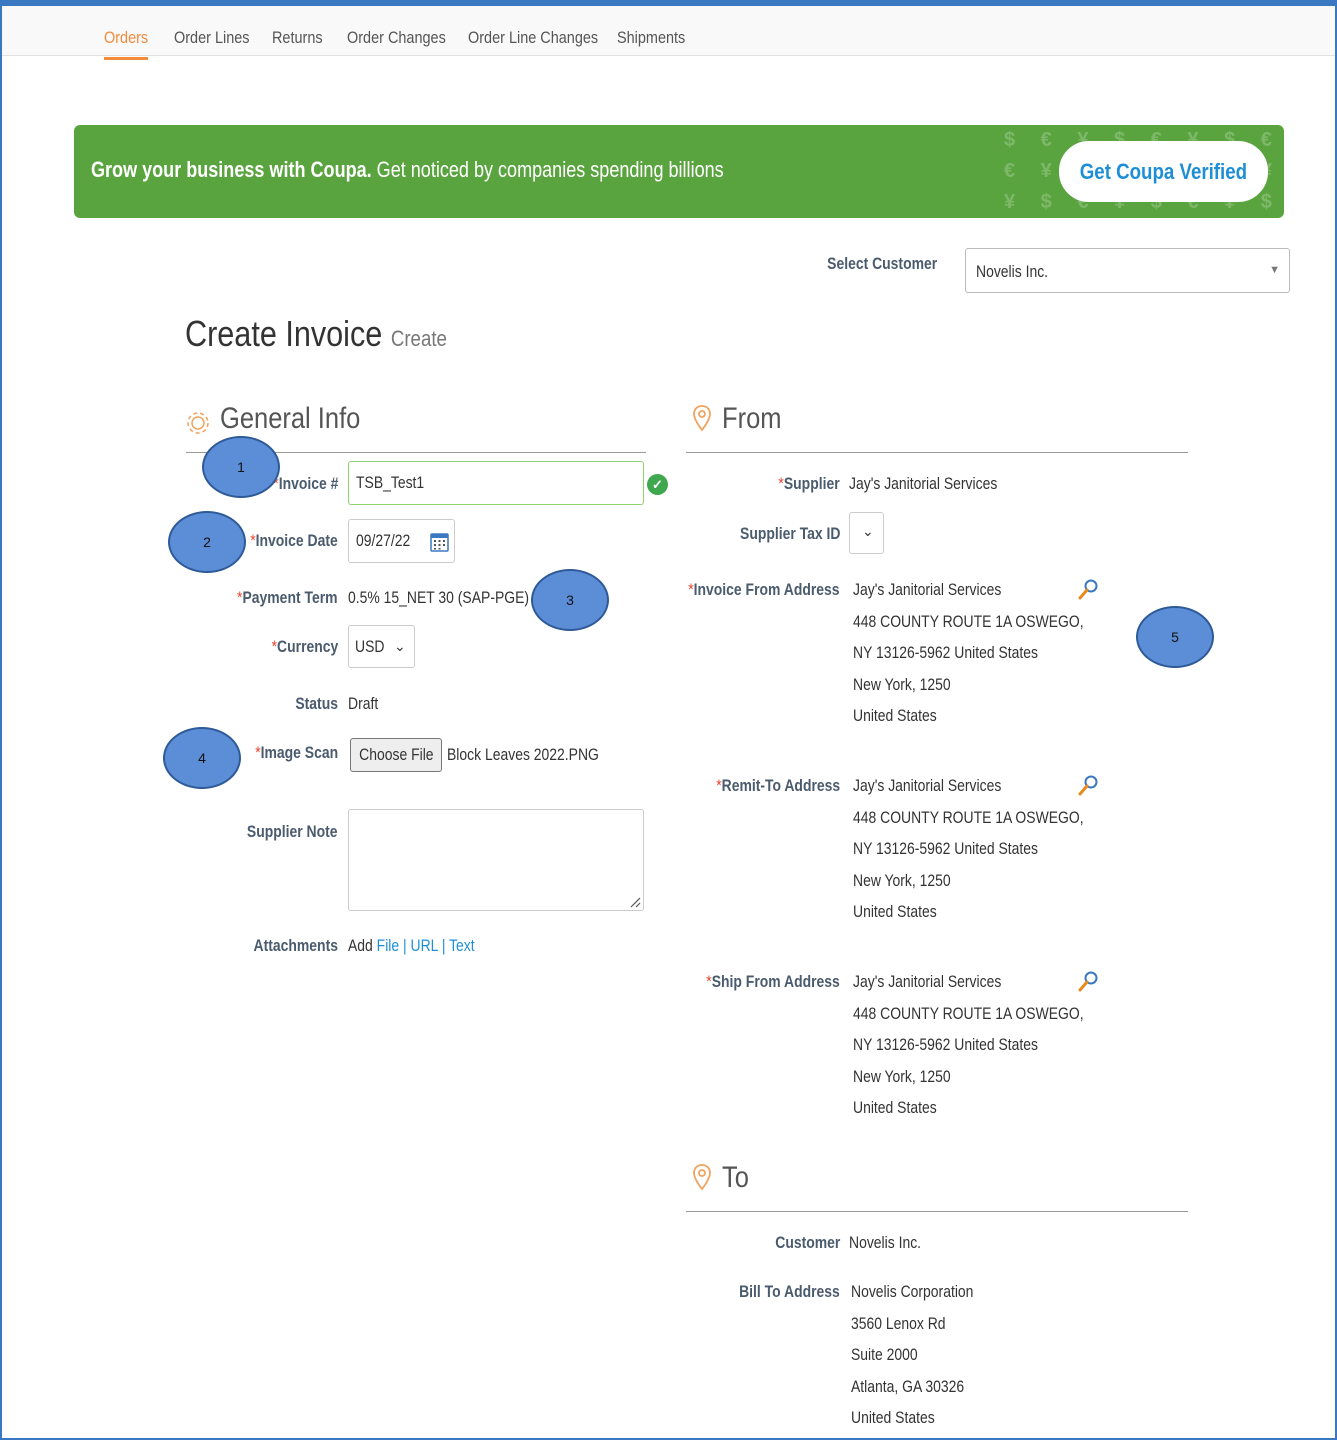 Image resolution: width=1337 pixels, height=1440 pixels. What do you see at coordinates (789, 533) in the screenshot?
I see `supplier-tax-id-label: Supplier Tax ID` at bounding box center [789, 533].